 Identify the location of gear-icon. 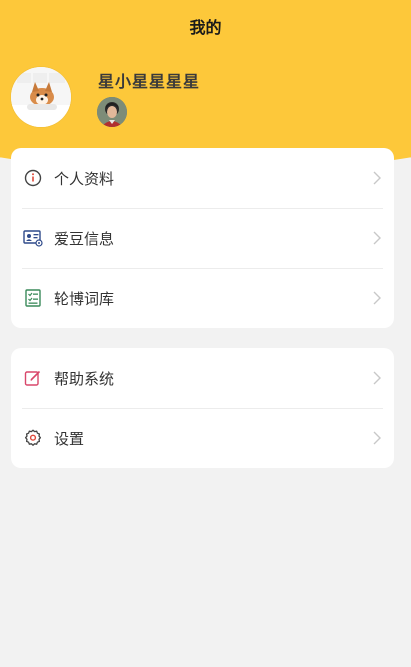
(33, 438).